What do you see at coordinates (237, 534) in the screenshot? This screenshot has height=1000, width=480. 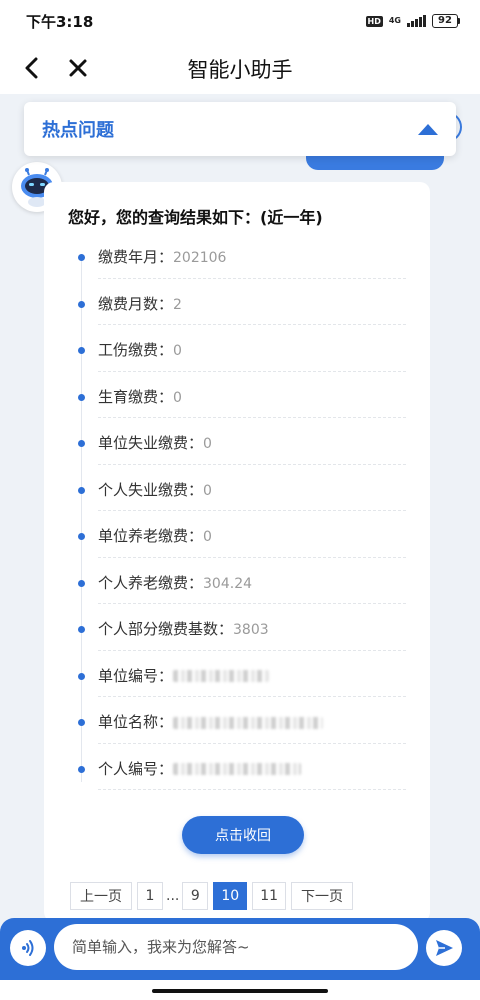 I see `list-item: 单位养老缴费：0` at bounding box center [237, 534].